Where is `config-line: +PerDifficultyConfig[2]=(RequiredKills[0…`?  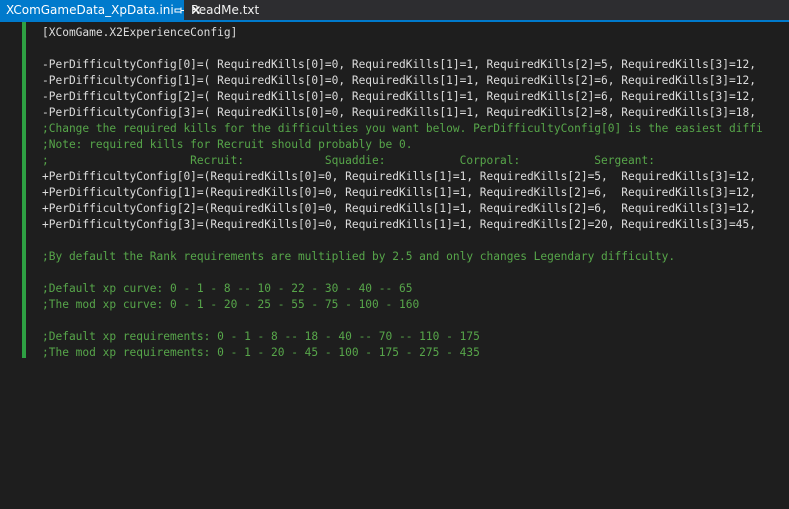
config-line: +PerDifficultyConfig[2]=(RequiredKills[0… is located at coordinates (402, 208).